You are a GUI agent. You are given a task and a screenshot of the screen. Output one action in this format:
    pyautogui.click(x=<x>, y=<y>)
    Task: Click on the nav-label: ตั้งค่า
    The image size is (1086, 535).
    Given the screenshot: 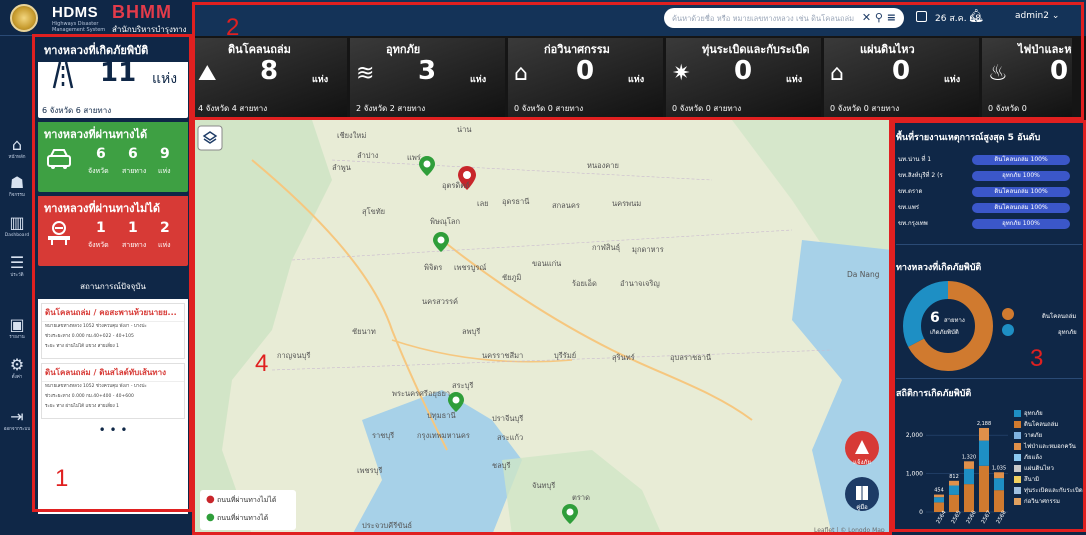 What is the action you would take?
    pyautogui.click(x=17, y=377)
    